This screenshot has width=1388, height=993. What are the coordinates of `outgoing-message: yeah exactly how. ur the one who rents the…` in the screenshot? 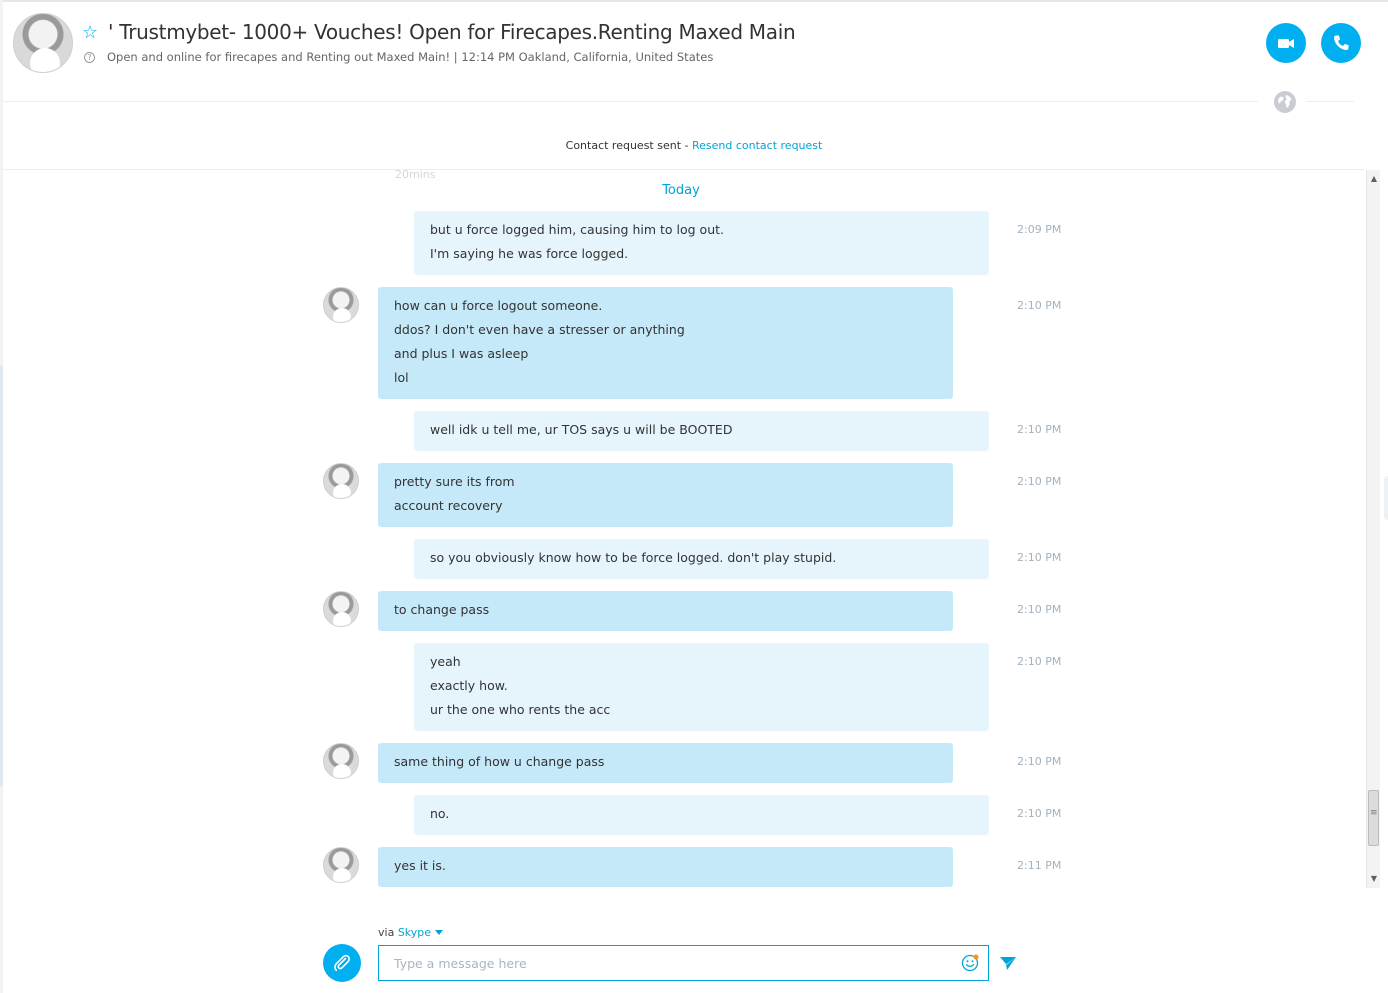 It's located at (701, 687).